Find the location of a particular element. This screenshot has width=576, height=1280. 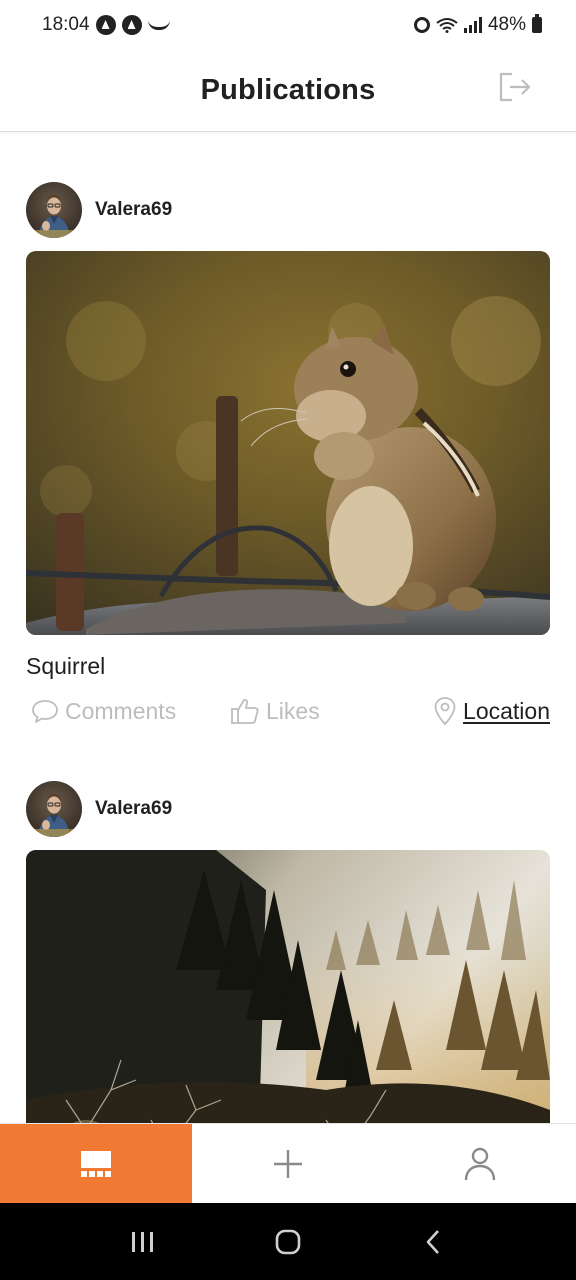

nav-profile-tab is located at coordinates (480, 1163).